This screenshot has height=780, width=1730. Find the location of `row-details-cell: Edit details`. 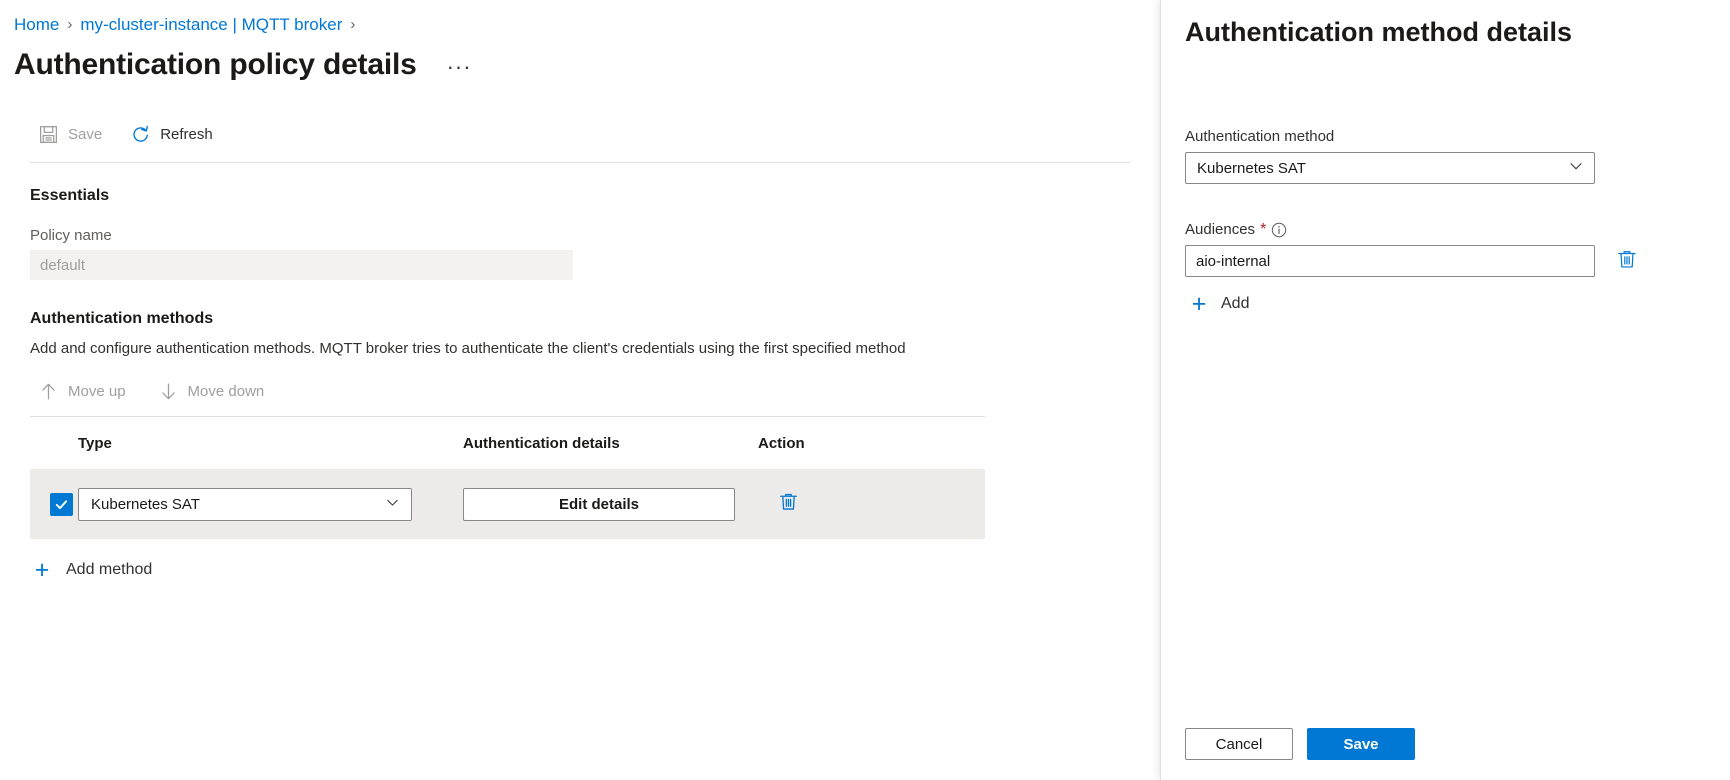

row-details-cell: Edit details is located at coordinates (610, 504).